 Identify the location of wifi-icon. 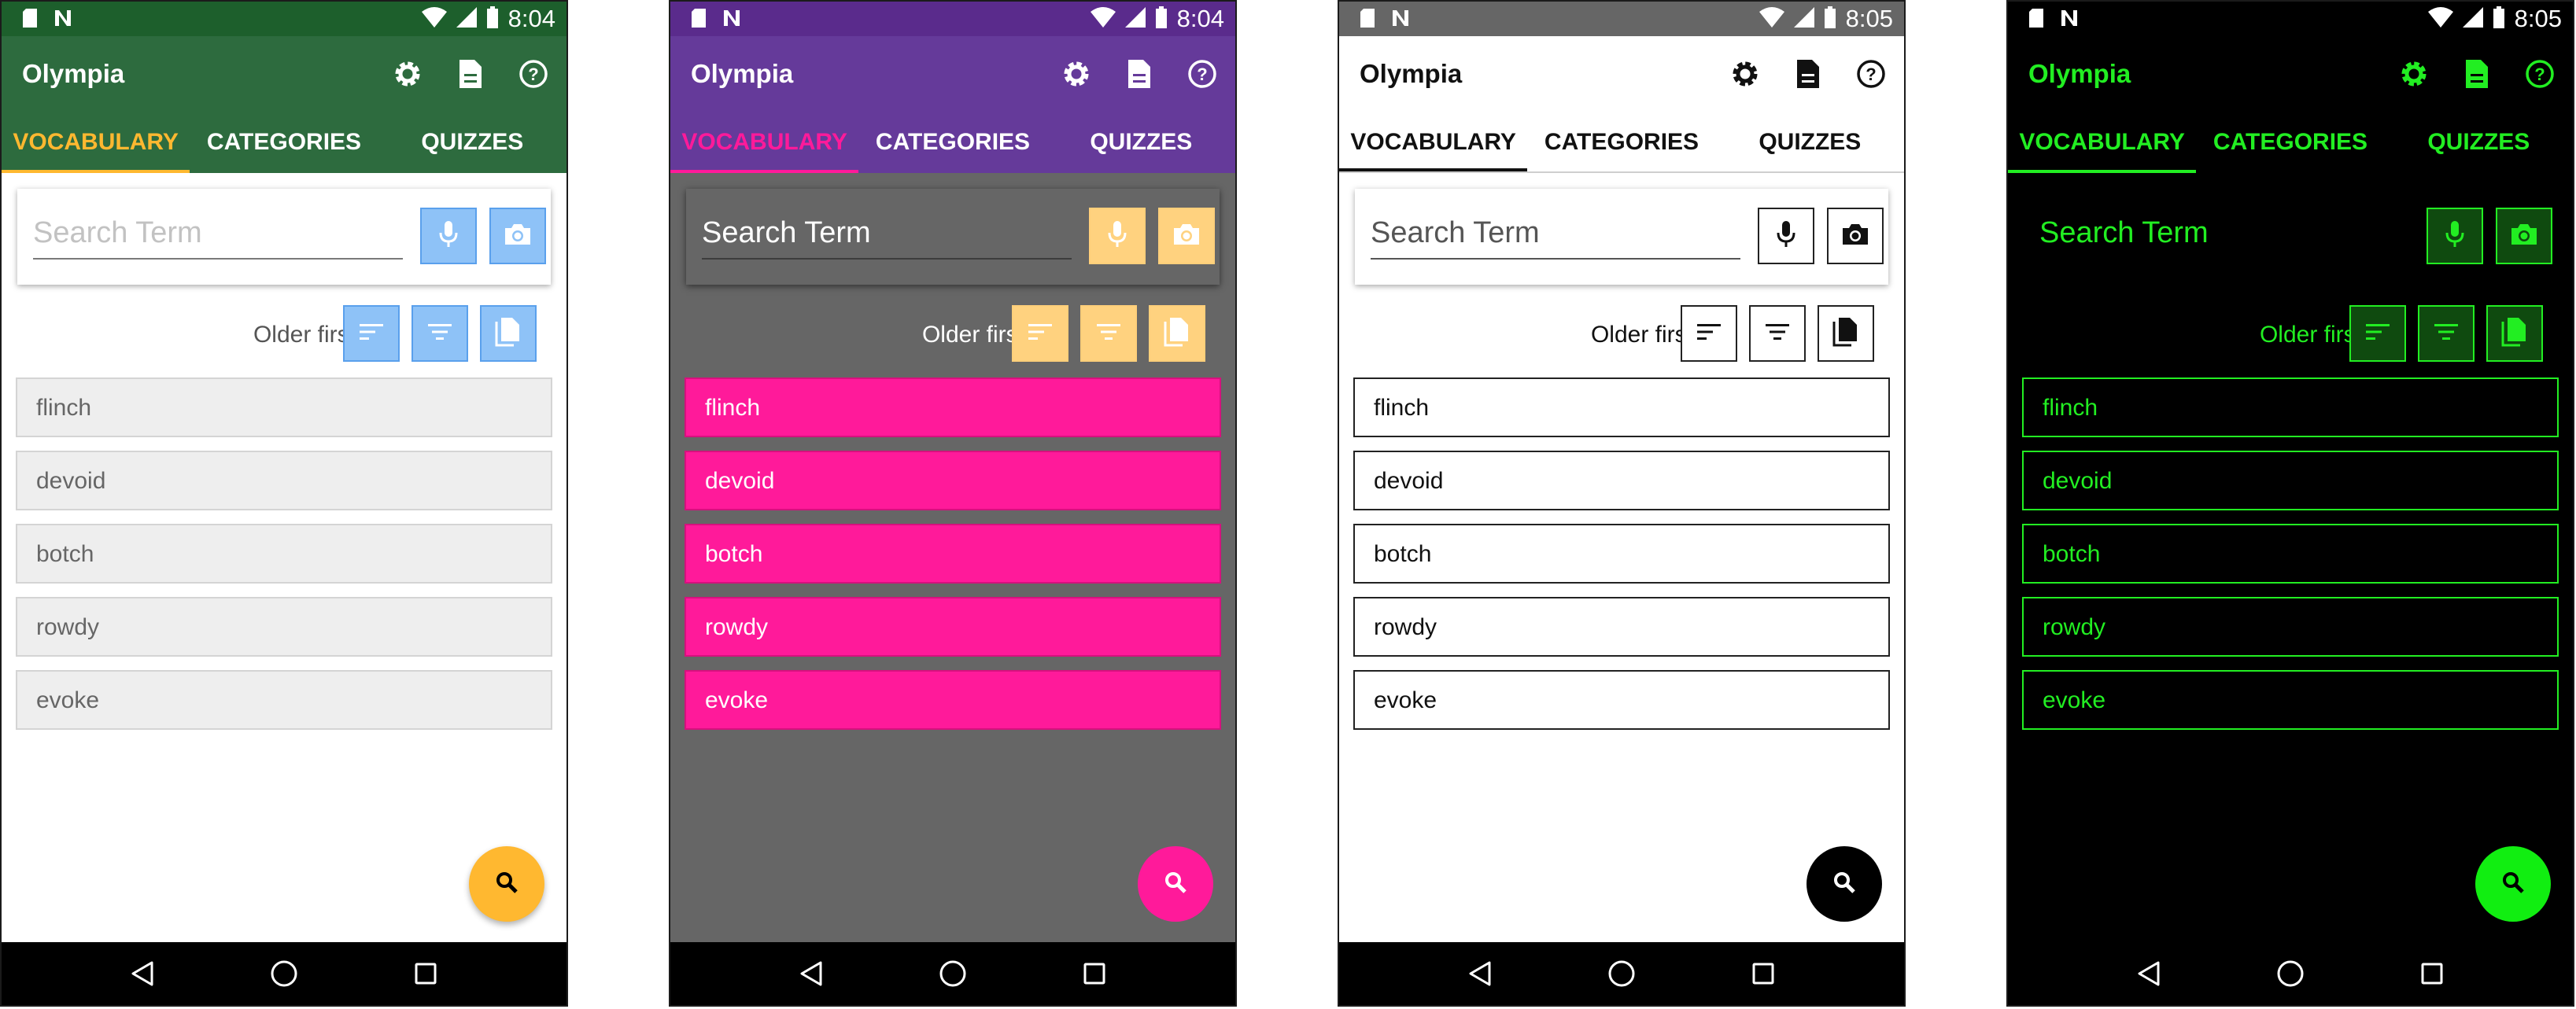
(434, 18).